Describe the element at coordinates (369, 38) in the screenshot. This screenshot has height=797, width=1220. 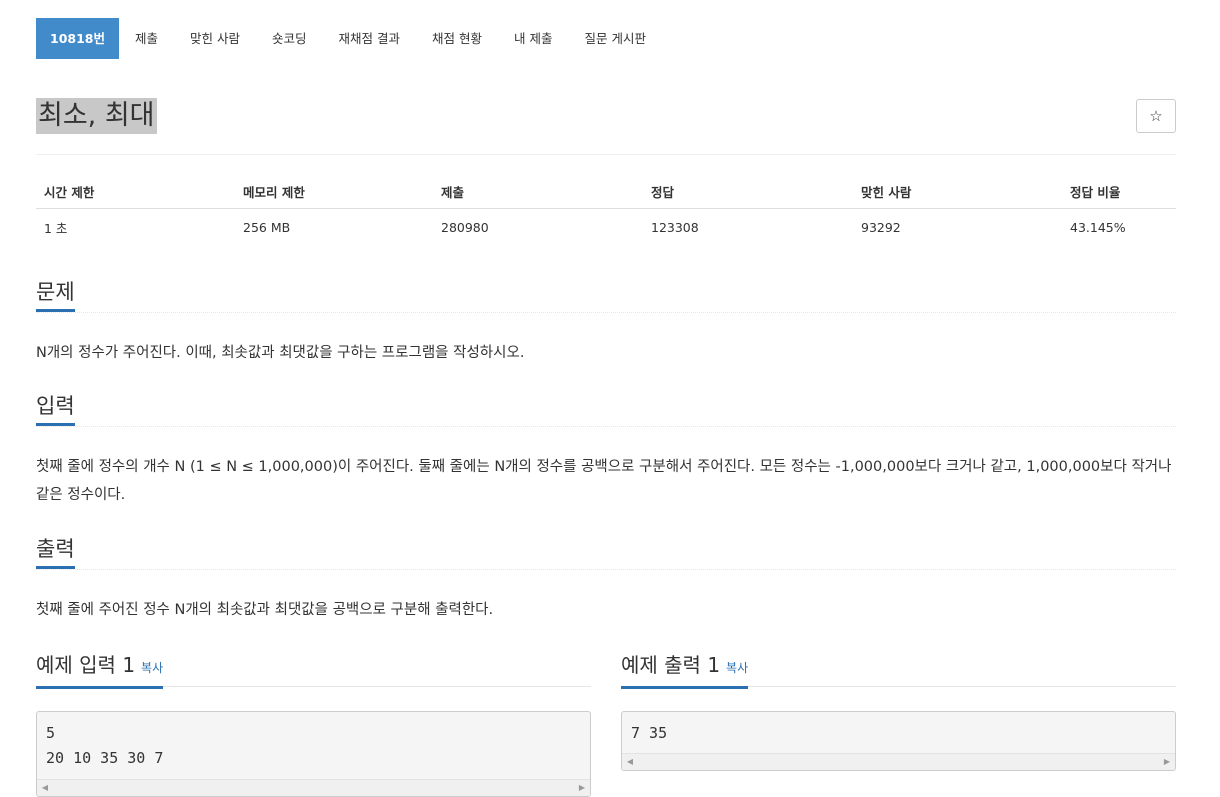
I see `tab-rejudge-results: 재채점 결과` at that location.